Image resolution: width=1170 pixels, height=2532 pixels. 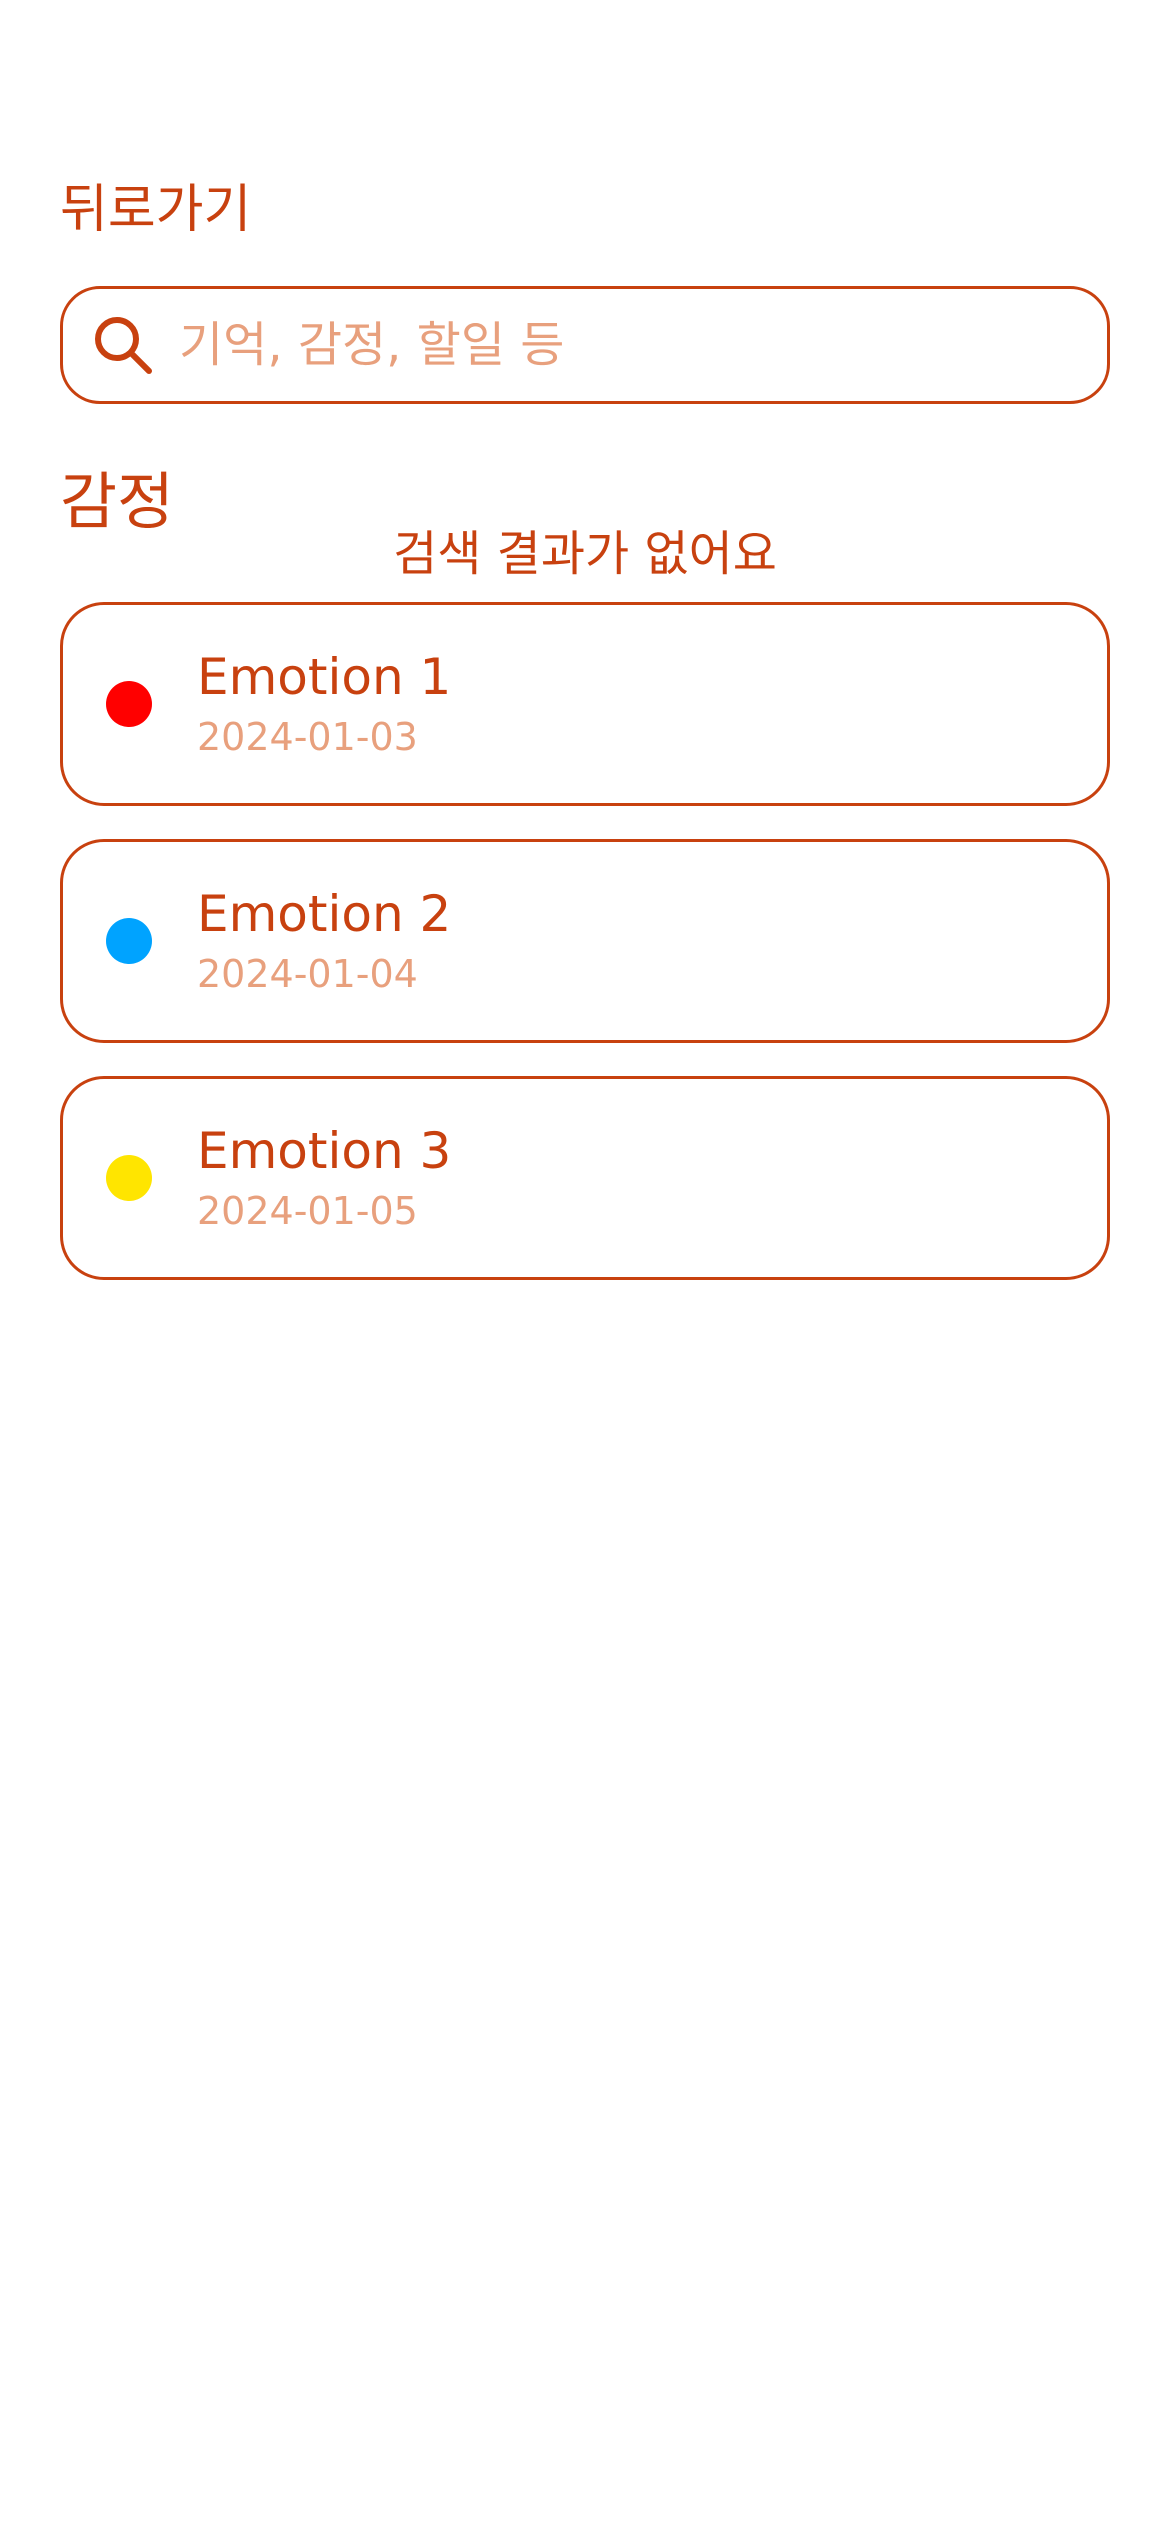 I want to click on back-button: 뒤로가기, so click(x=155, y=210).